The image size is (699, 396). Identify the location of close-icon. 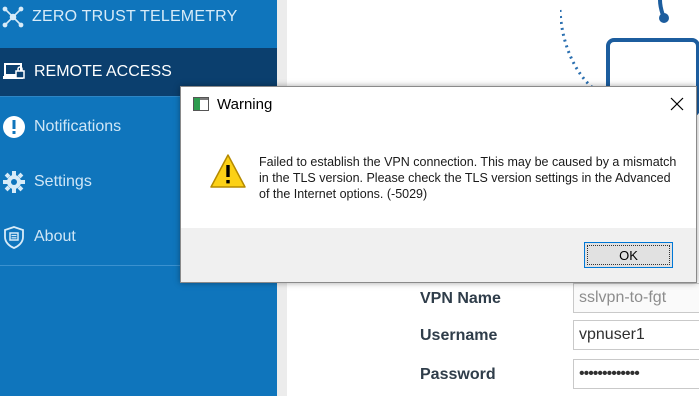
(677, 104).